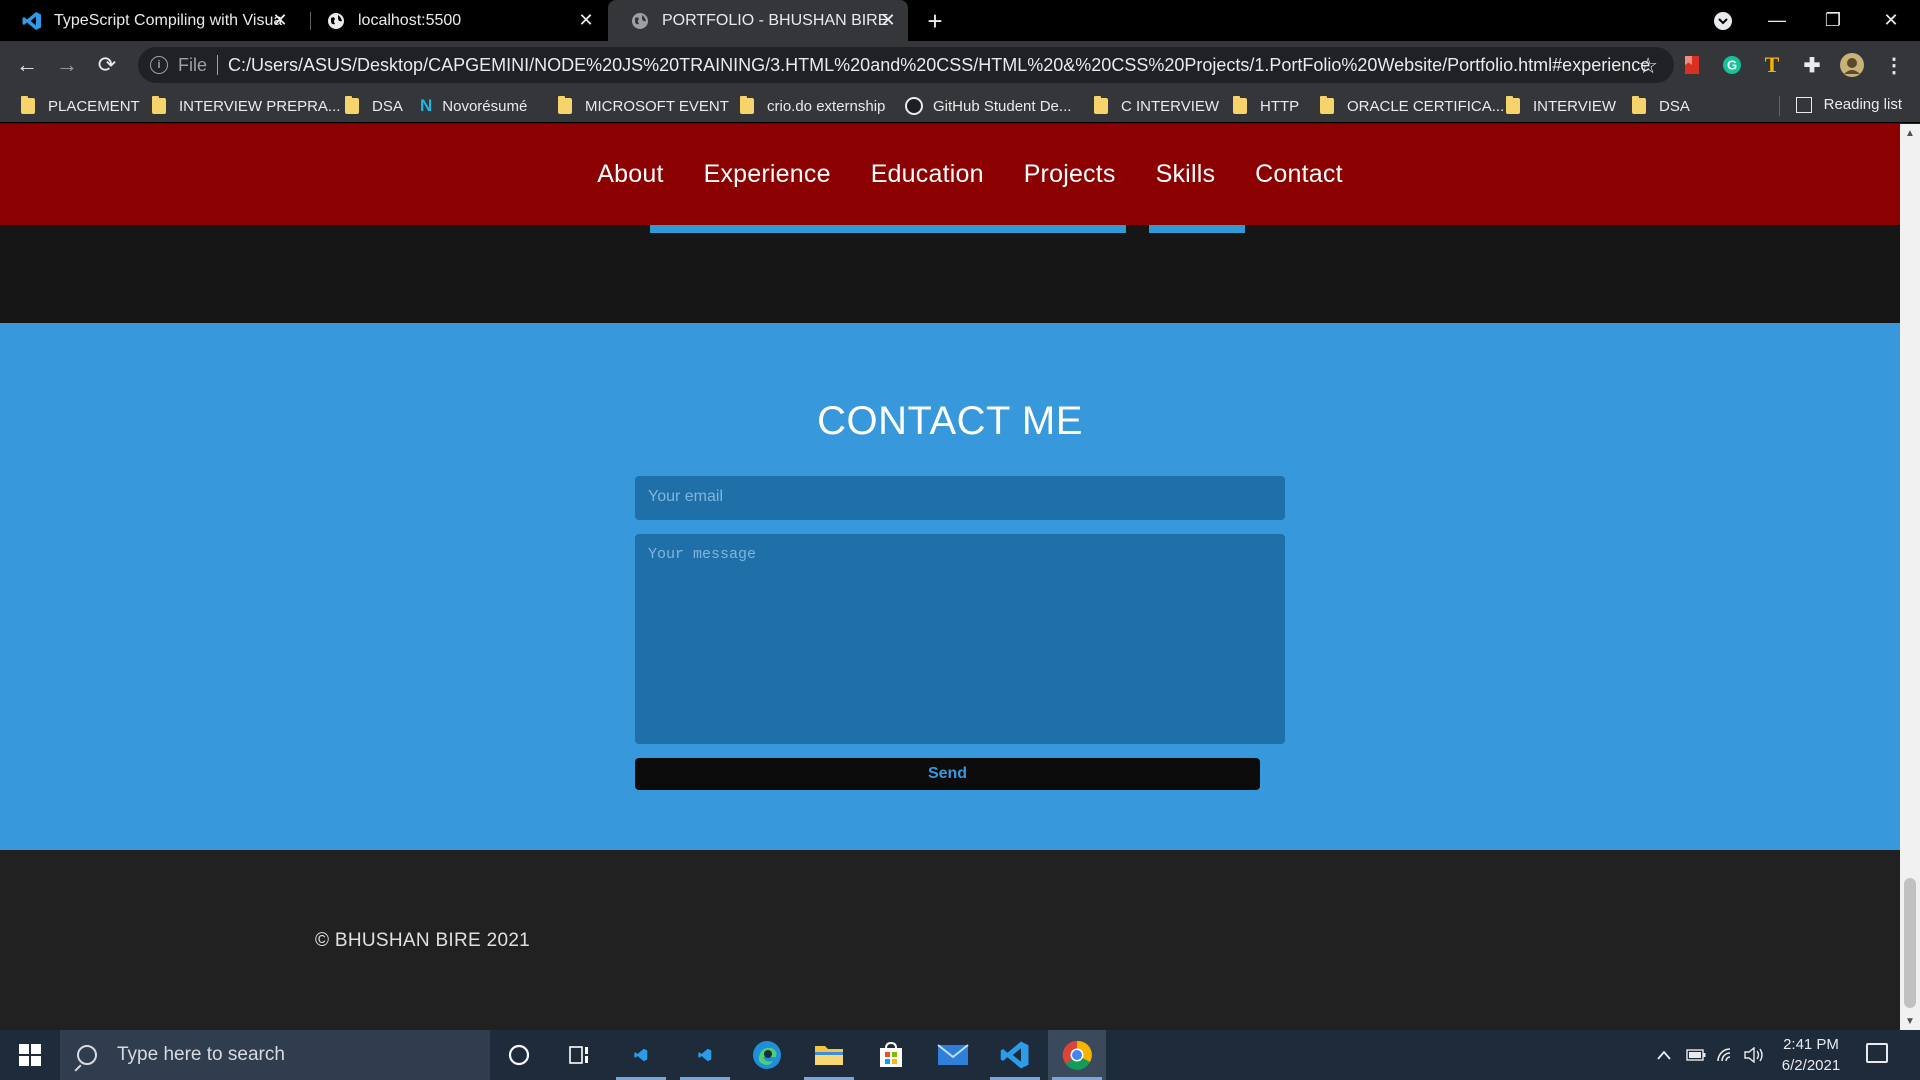 This screenshot has width=1920, height=1080. What do you see at coordinates (1910, 1021) in the screenshot?
I see `scroll-down-arrow-icon: ▼` at bounding box center [1910, 1021].